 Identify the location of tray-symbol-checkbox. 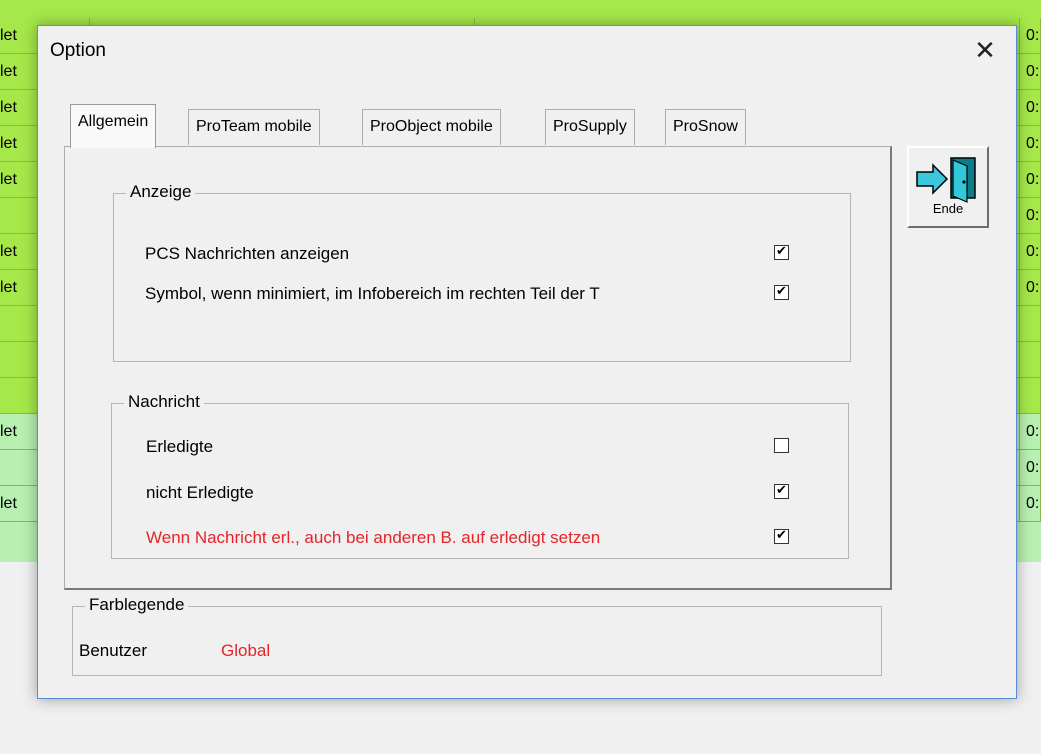
(781, 292).